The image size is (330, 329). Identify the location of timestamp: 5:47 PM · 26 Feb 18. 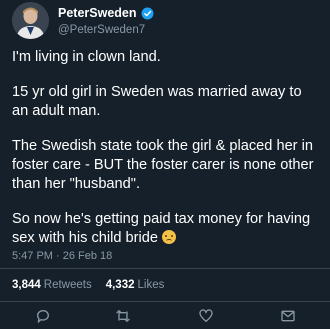
(62, 256).